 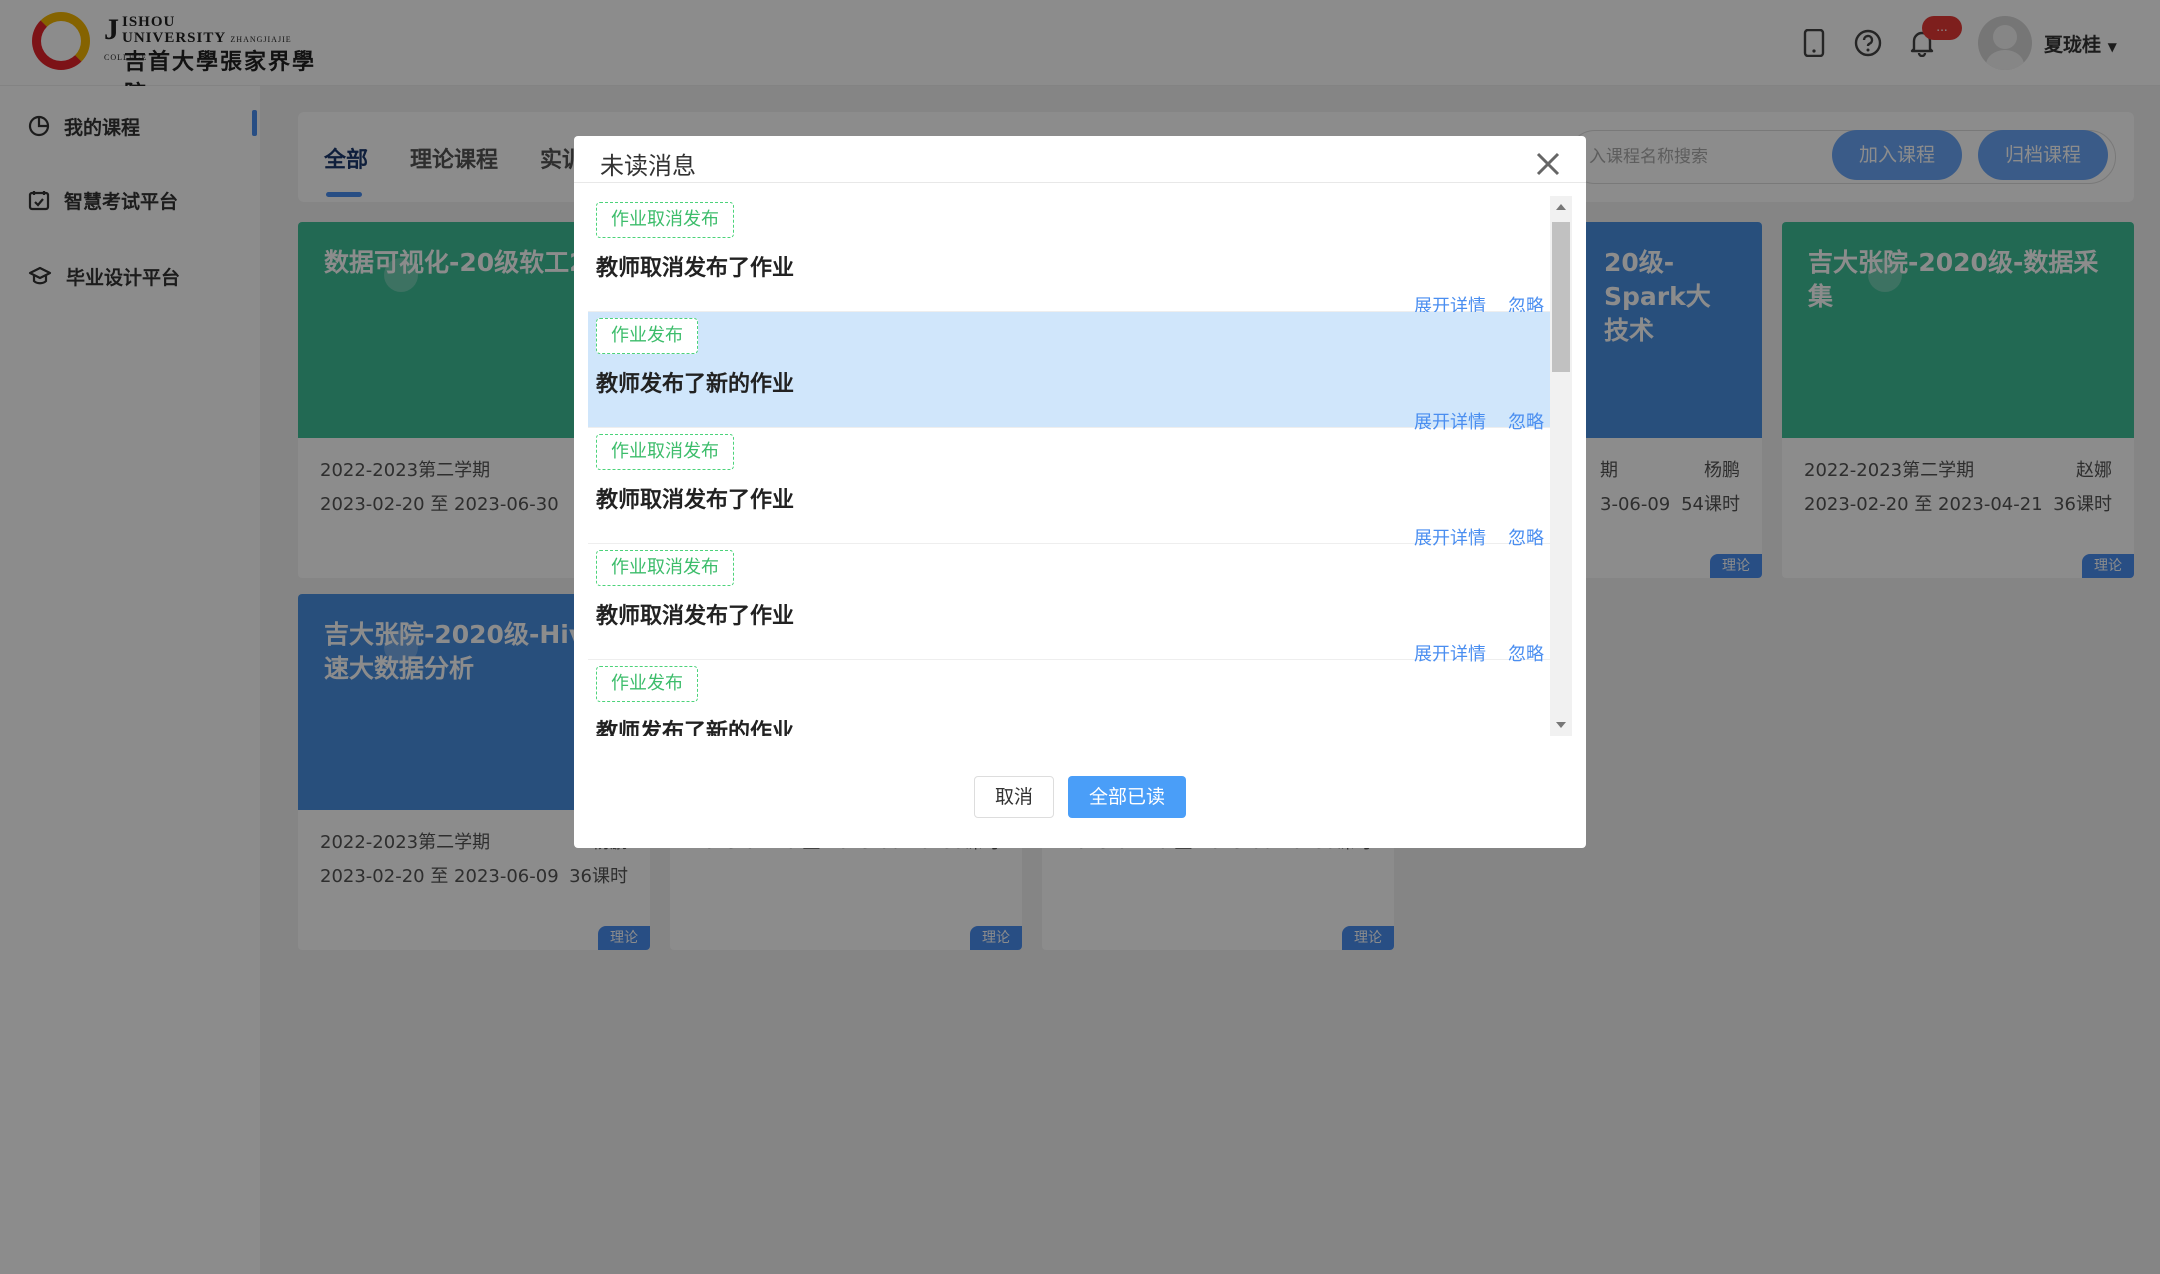 What do you see at coordinates (1561, 725) in the screenshot?
I see `scroll-down-arrow-icon` at bounding box center [1561, 725].